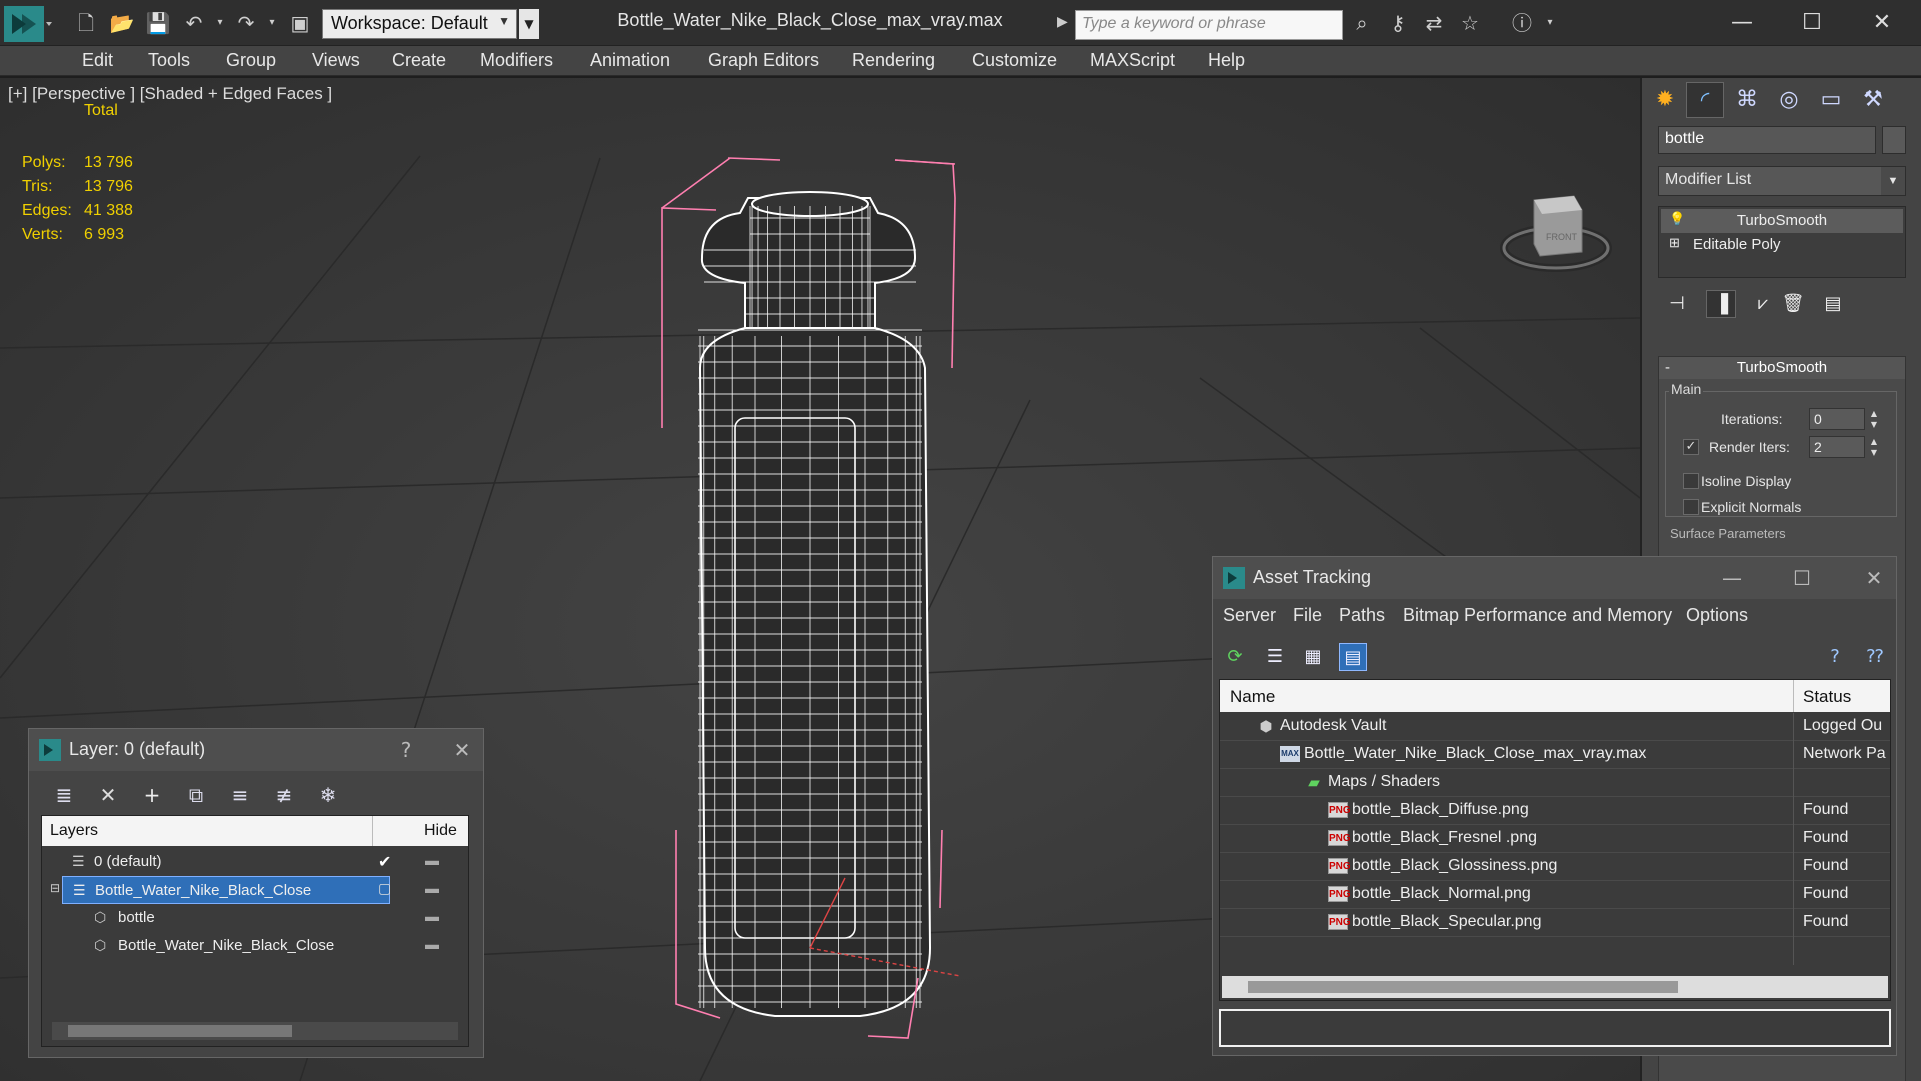 This screenshot has height=1081, width=1921. What do you see at coordinates (630, 60) in the screenshot?
I see `menu-animation: Animation` at bounding box center [630, 60].